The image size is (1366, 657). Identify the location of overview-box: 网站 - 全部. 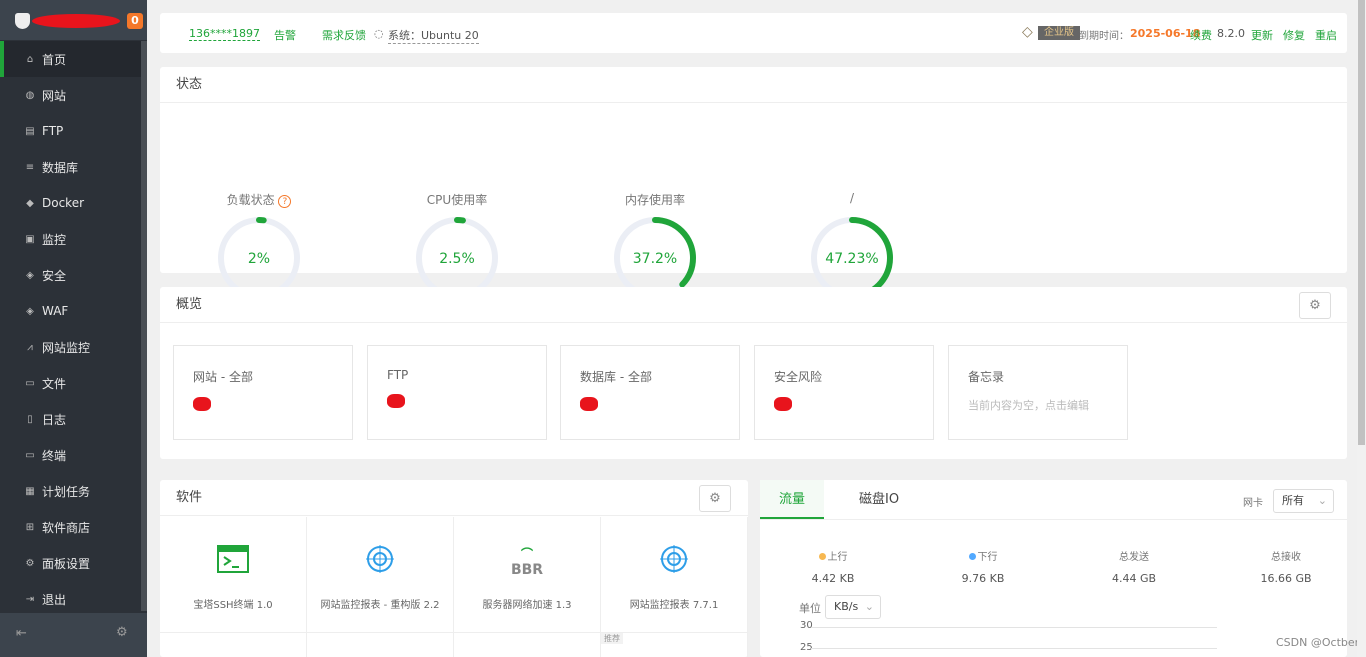
(263, 392).